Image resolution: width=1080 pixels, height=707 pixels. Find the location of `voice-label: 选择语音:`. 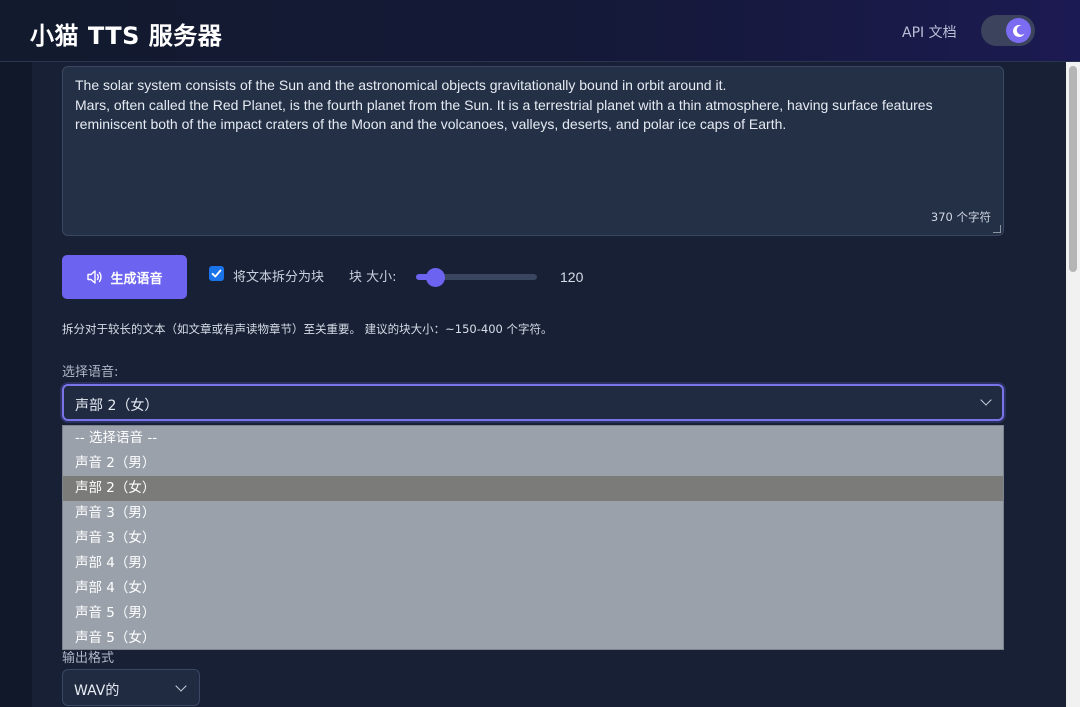

voice-label: 选择语音: is located at coordinates (90, 372).